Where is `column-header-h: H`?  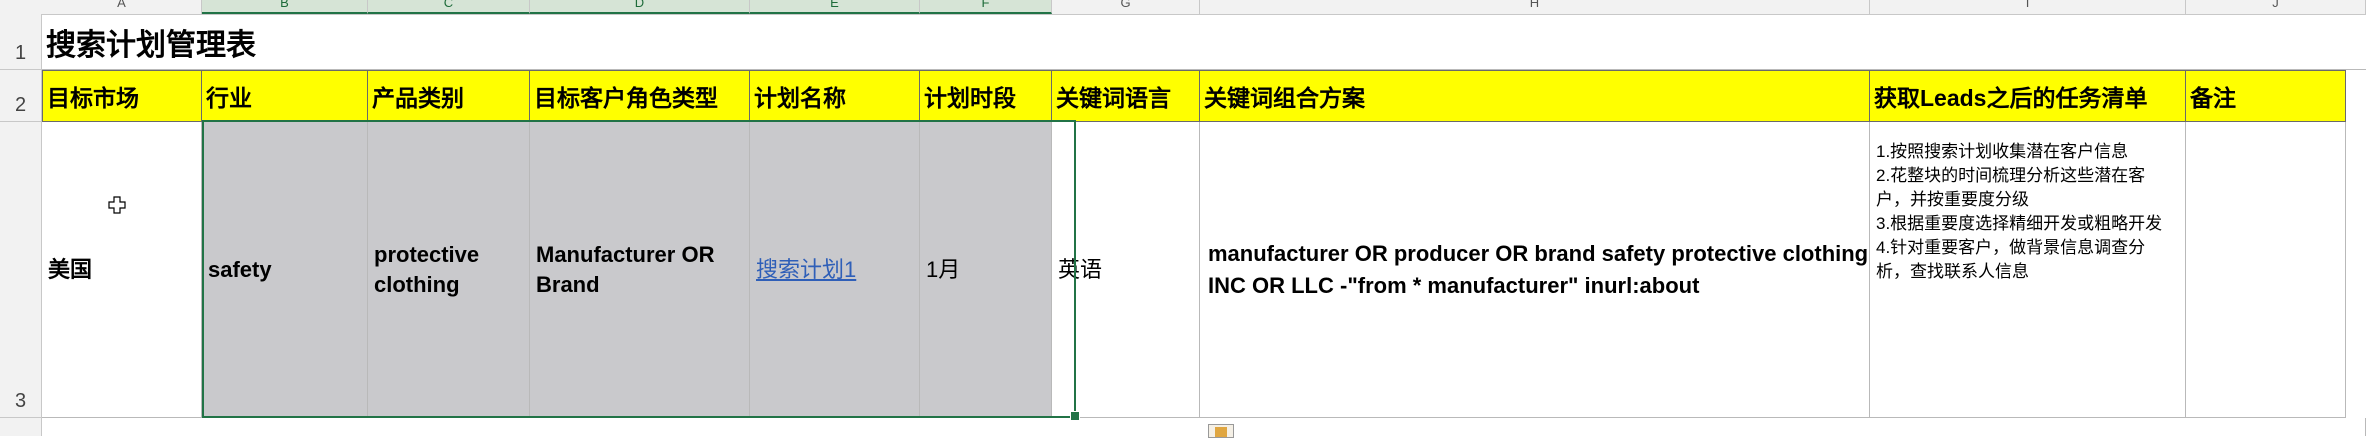
column-header-h: H is located at coordinates (1535, 7).